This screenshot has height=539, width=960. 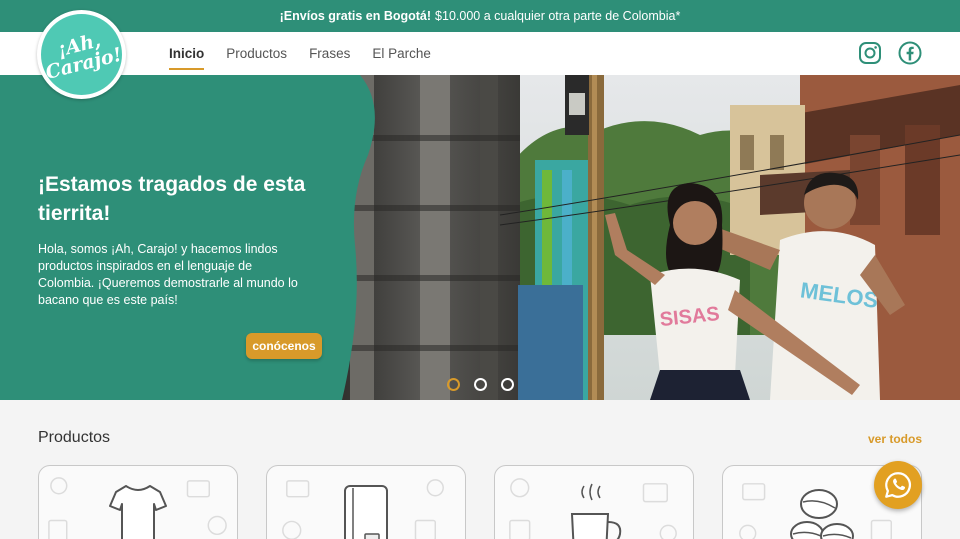 I want to click on nav-item-inicio: Inicio, so click(x=187, y=53).